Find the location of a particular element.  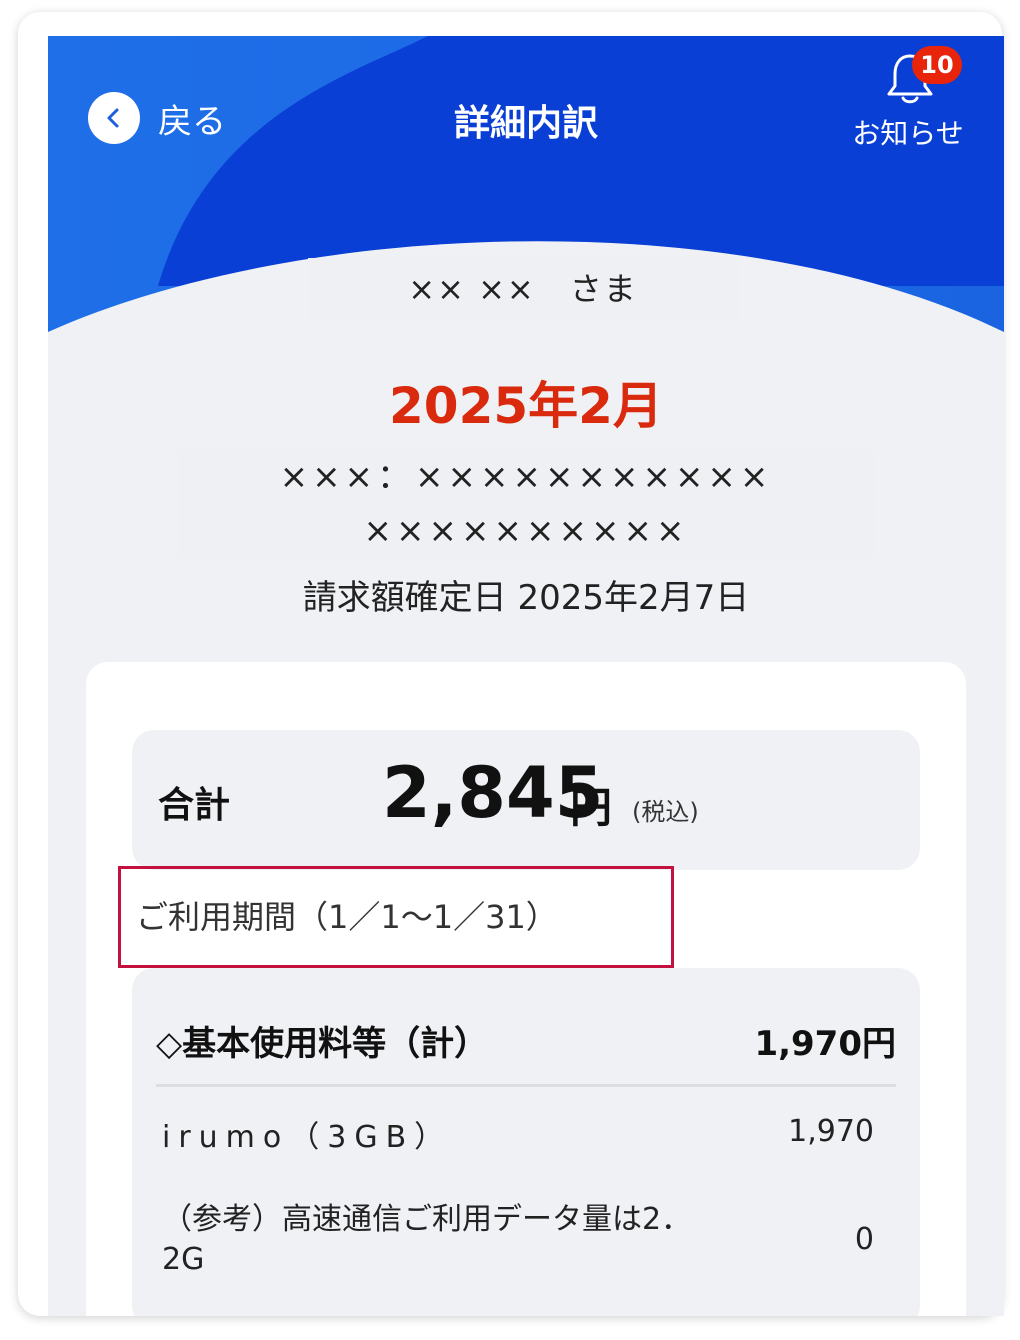

total-currency: 円 is located at coordinates (591, 807).